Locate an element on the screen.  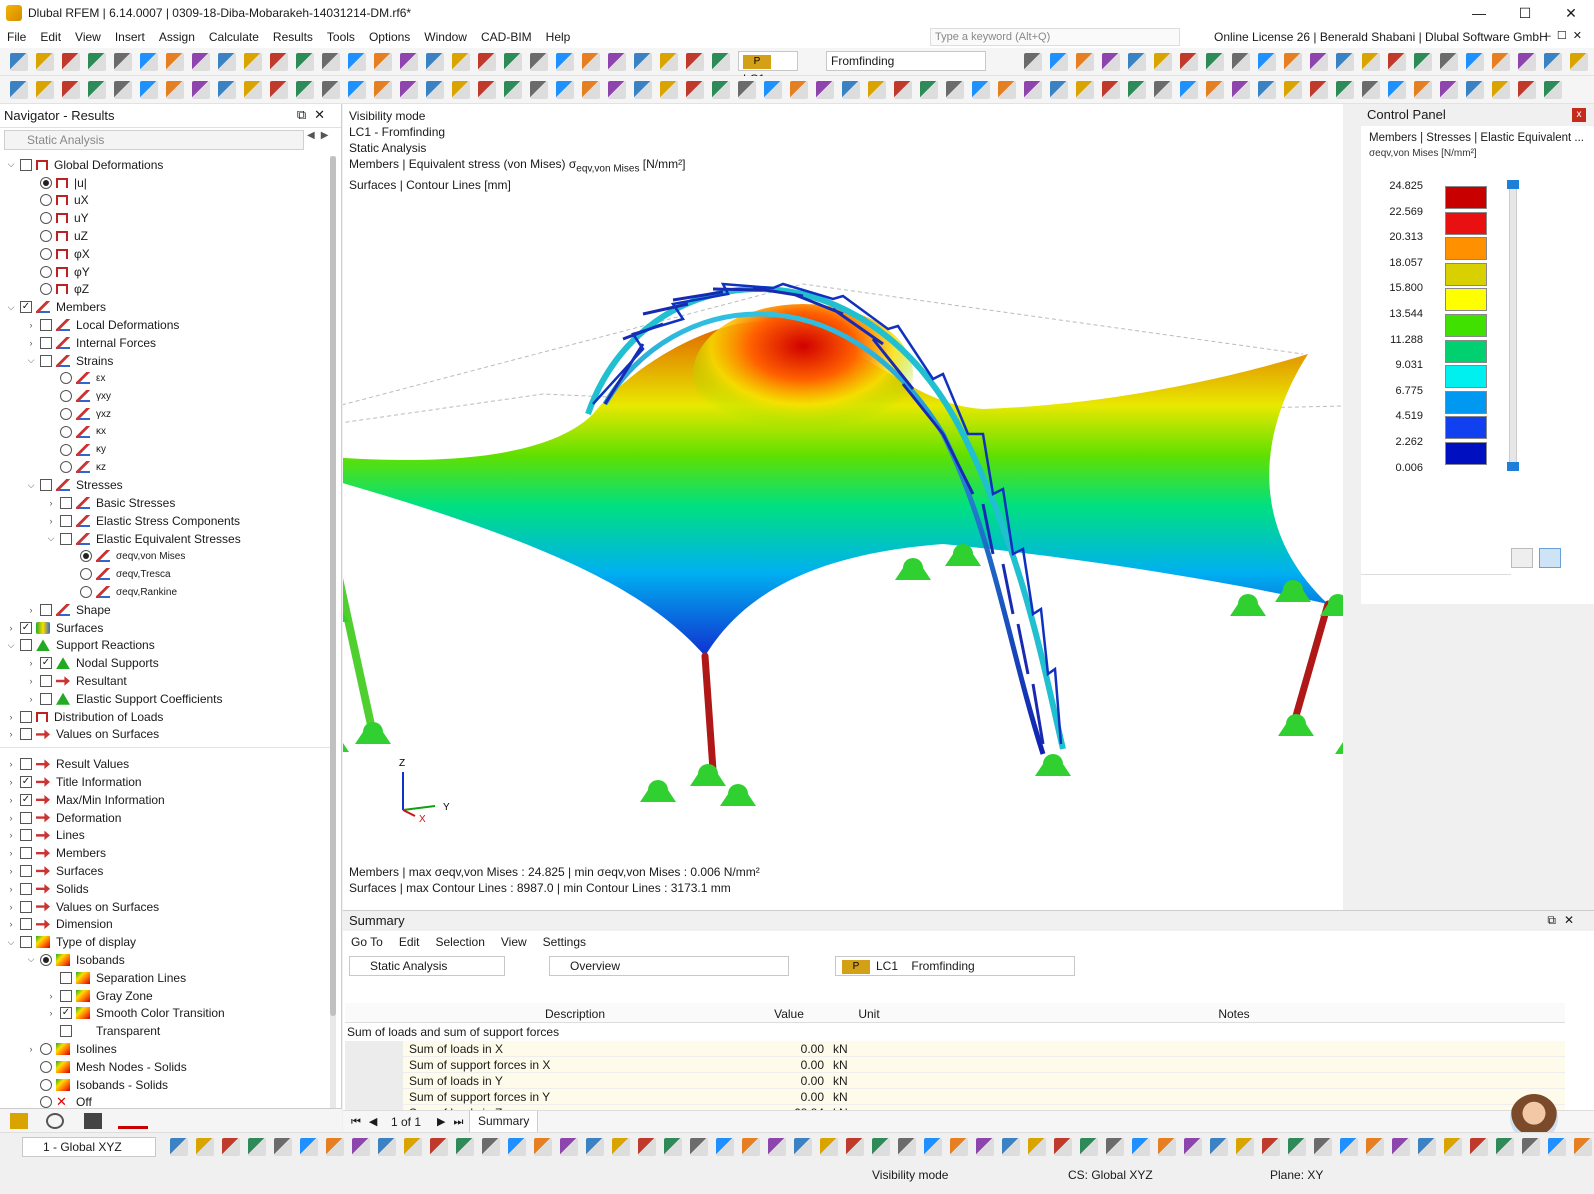
summary-view-combo: Overview is located at coordinates (669, 966).